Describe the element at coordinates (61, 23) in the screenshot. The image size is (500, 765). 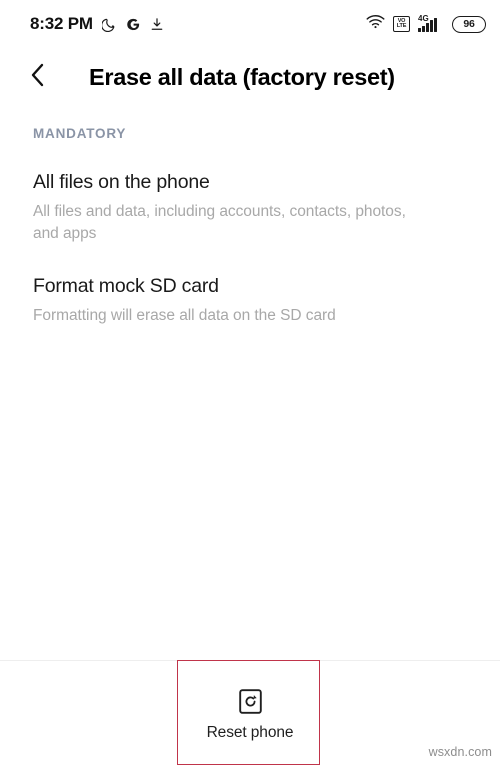
I see `status-bar-clock: 8:32 PM` at that location.